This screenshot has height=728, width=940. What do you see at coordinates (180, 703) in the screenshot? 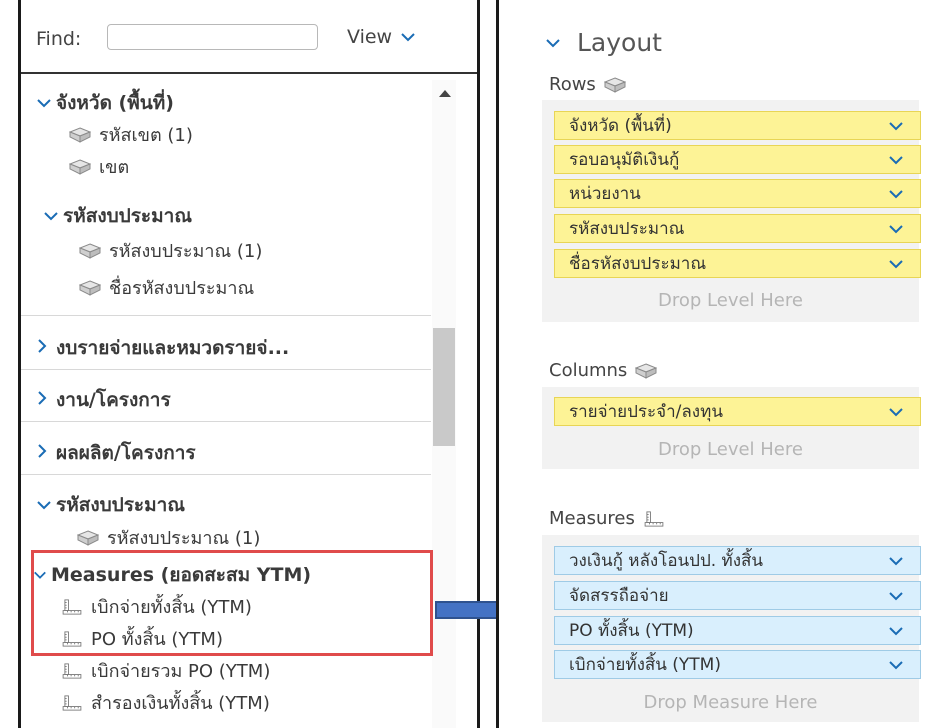
I see `measure-item-label: สำรองเงินทั้งสิ้น (YTM)` at bounding box center [180, 703].